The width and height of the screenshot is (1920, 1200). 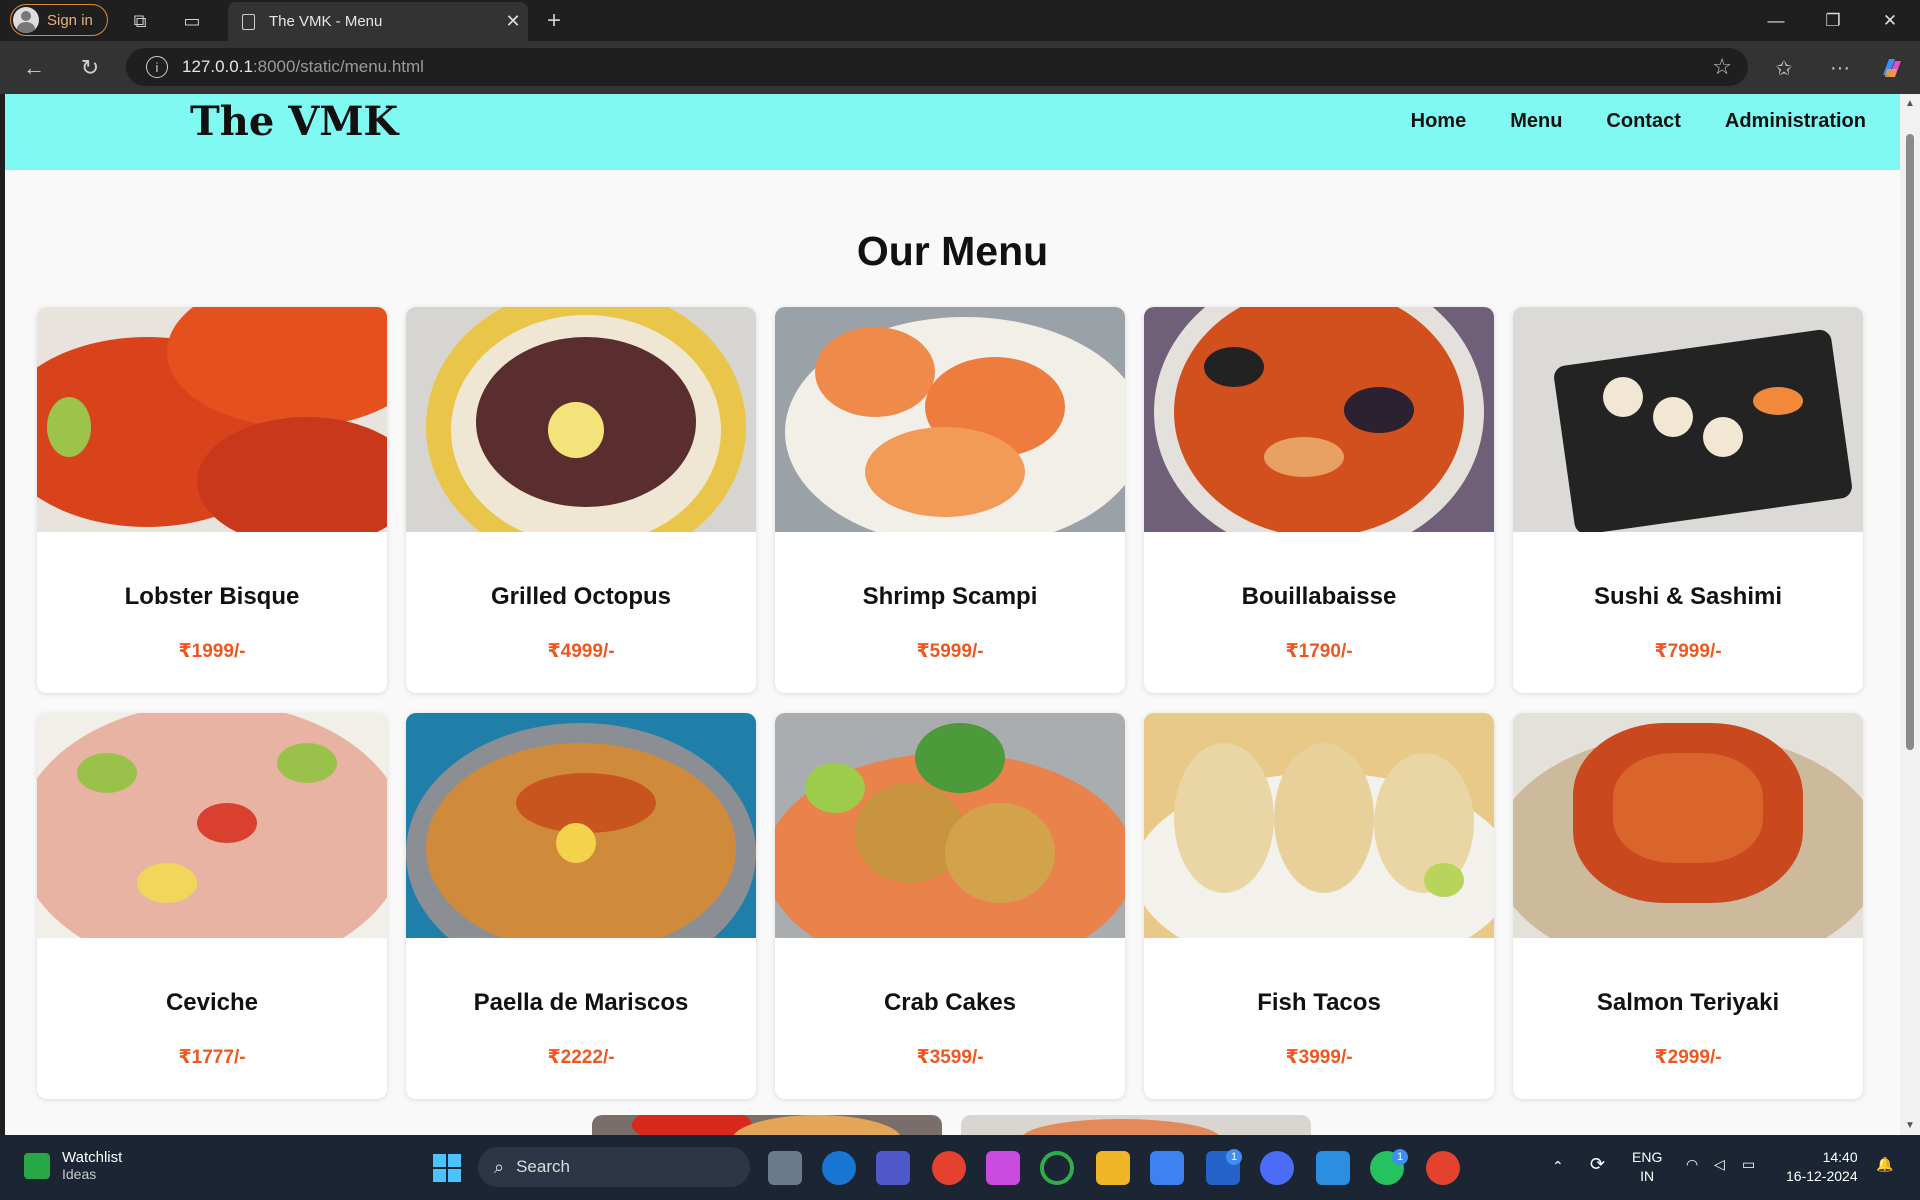 What do you see at coordinates (1647, 1167) in the screenshot?
I see `language-indicator: ENG IN` at bounding box center [1647, 1167].